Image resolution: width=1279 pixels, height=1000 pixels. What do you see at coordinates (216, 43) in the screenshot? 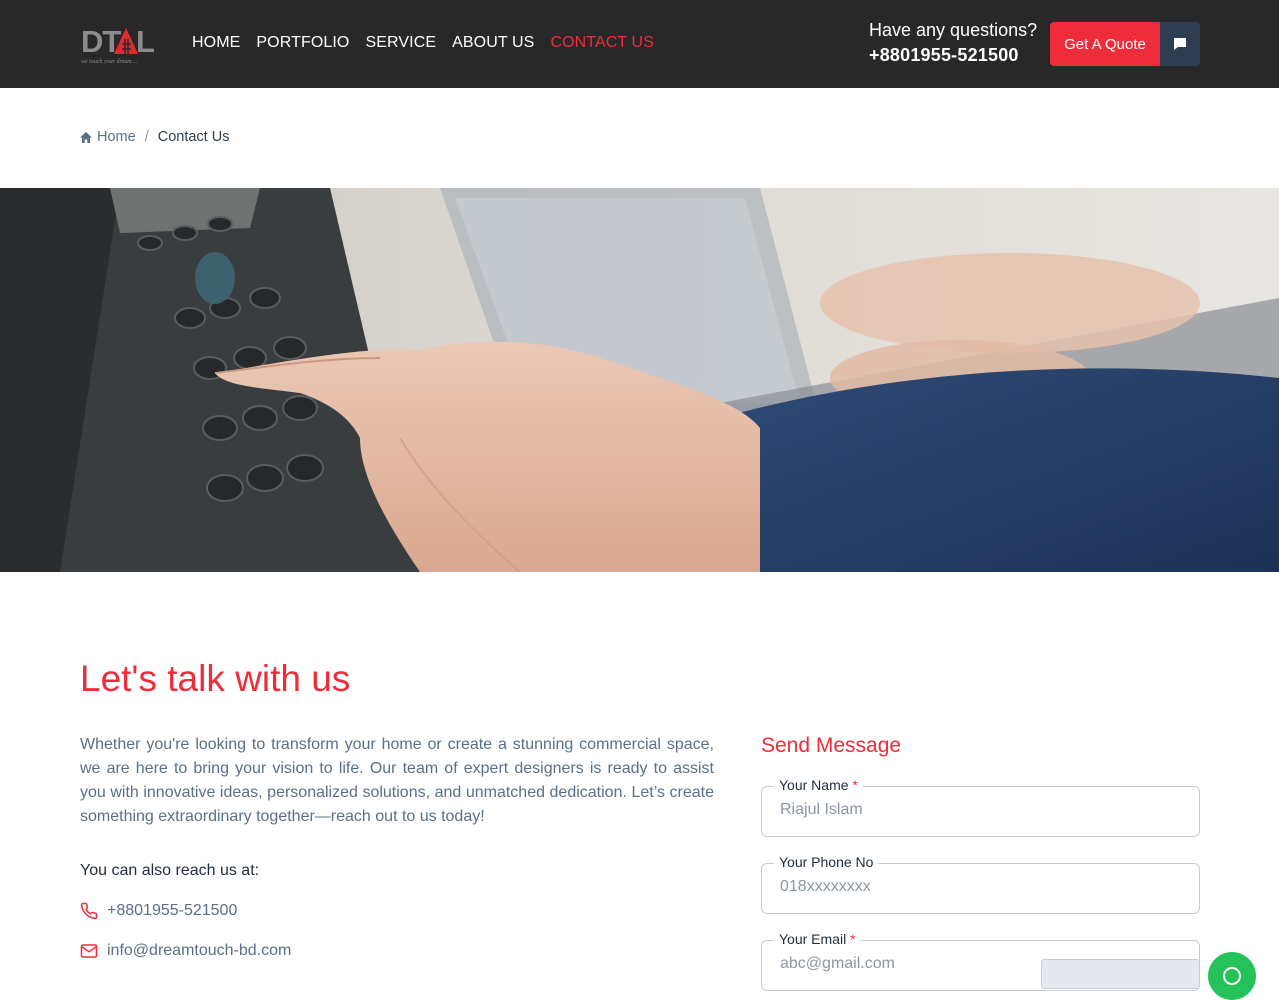
I see `nav-home: HOME` at bounding box center [216, 43].